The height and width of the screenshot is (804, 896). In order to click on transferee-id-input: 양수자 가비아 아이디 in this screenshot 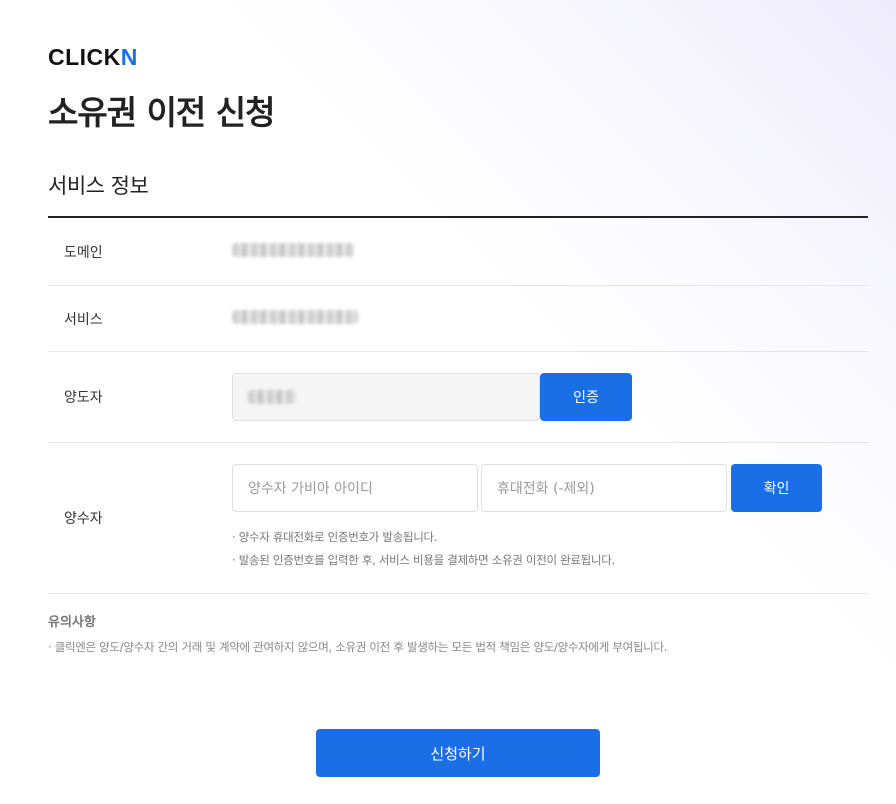, I will do `click(355, 488)`.